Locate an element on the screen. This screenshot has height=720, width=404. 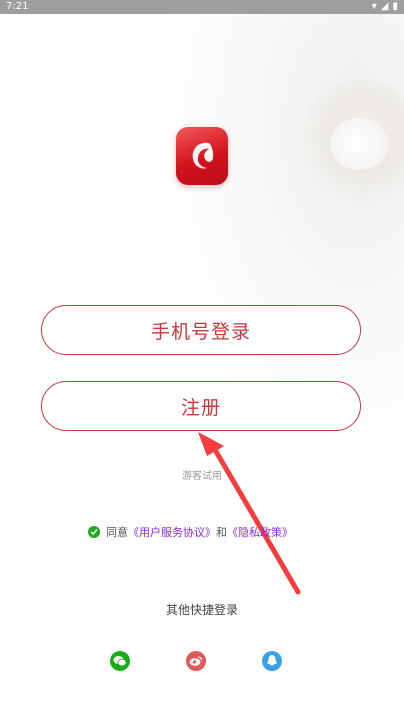
weibo-icon is located at coordinates (196, 661).